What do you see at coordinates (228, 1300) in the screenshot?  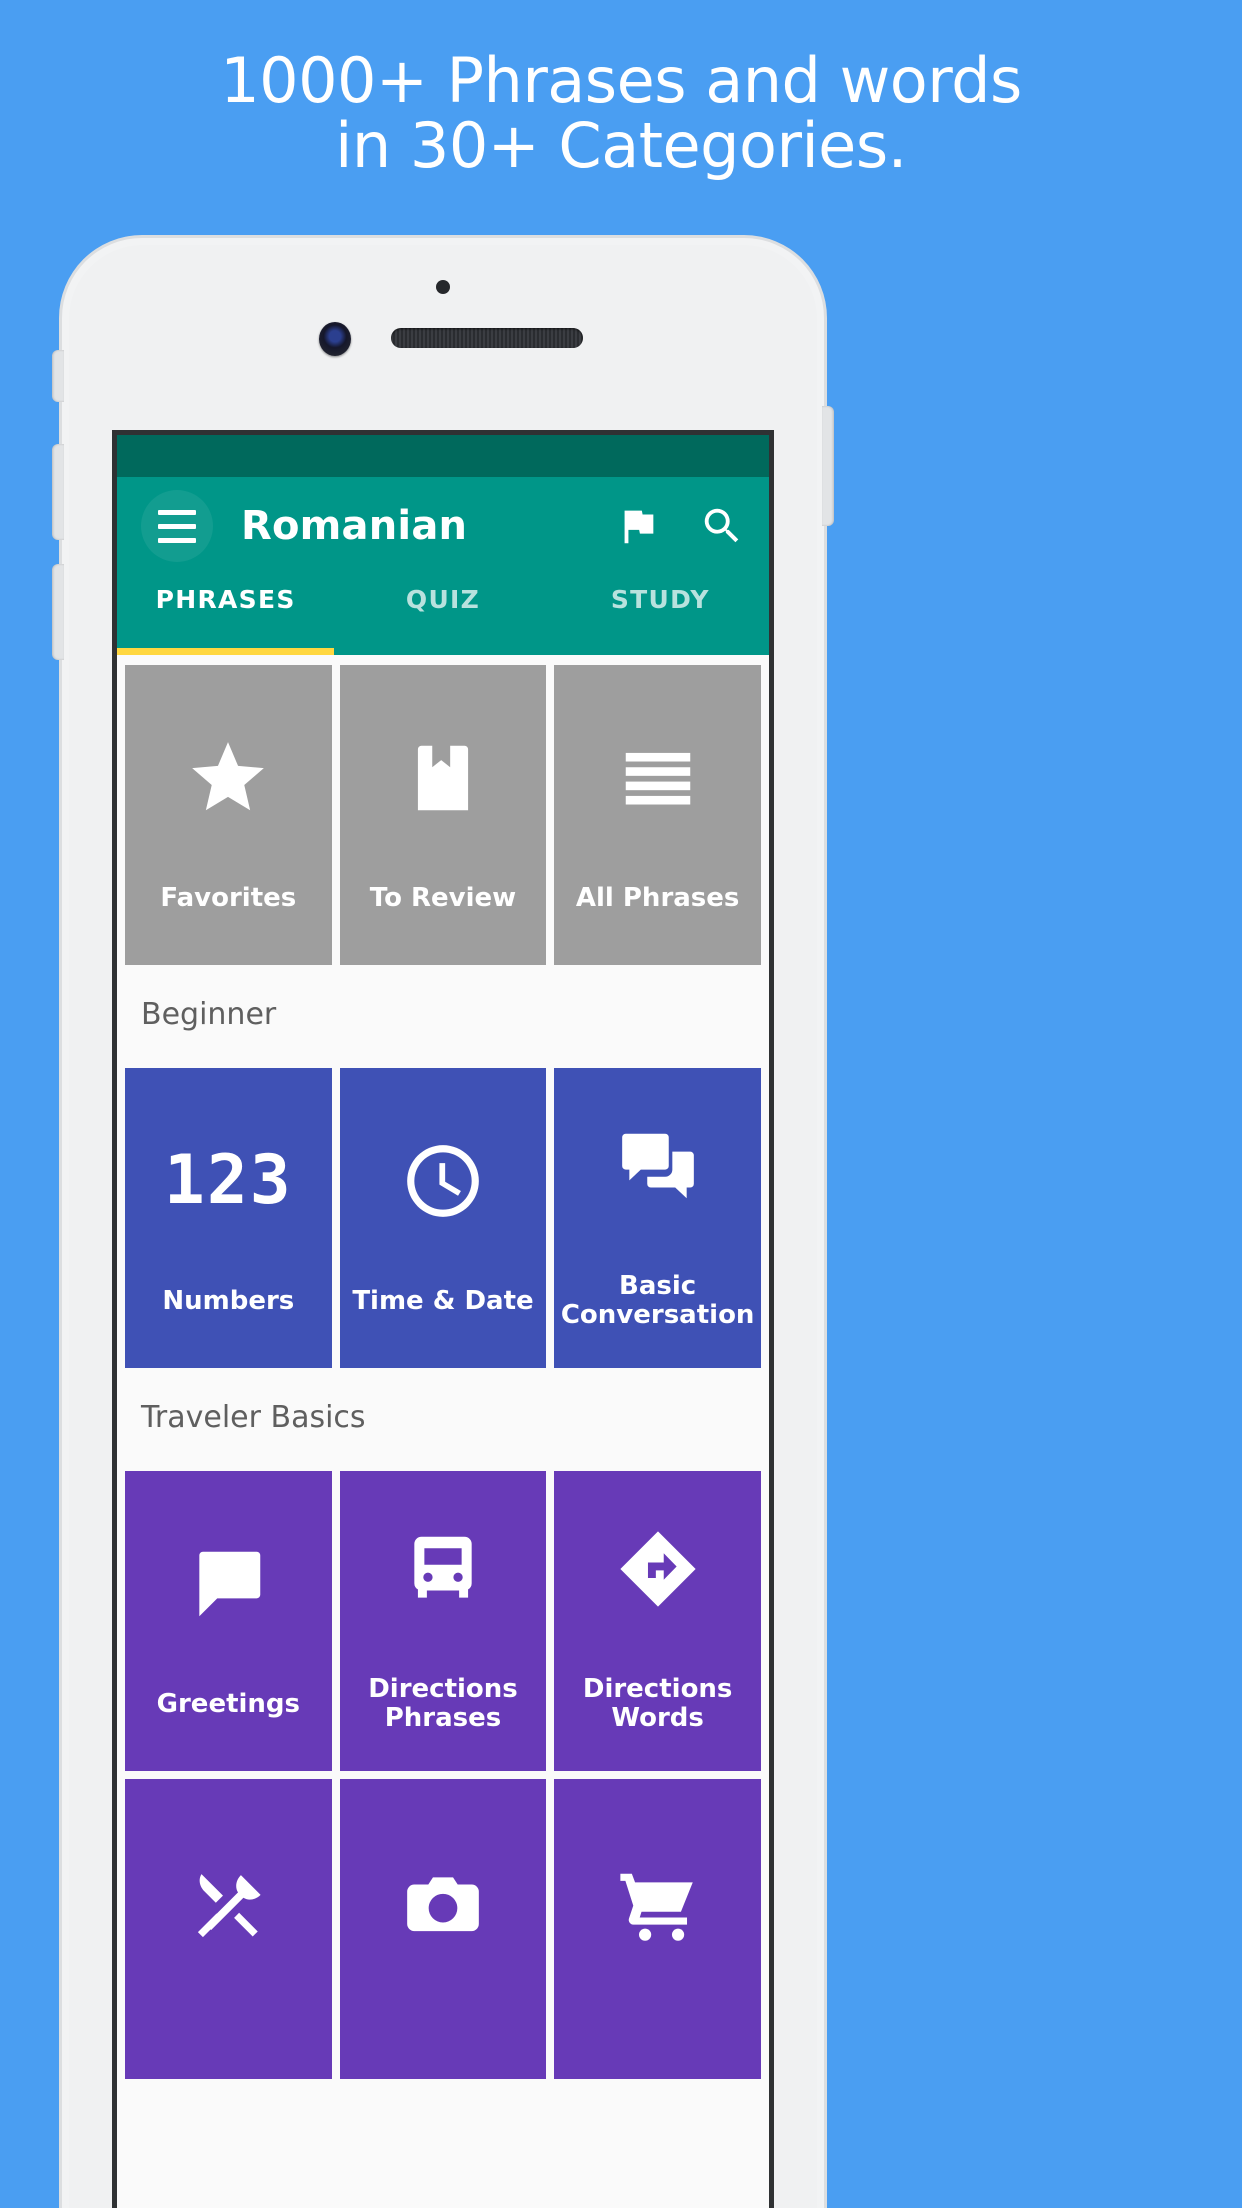 I see `tile-label: Numbers` at bounding box center [228, 1300].